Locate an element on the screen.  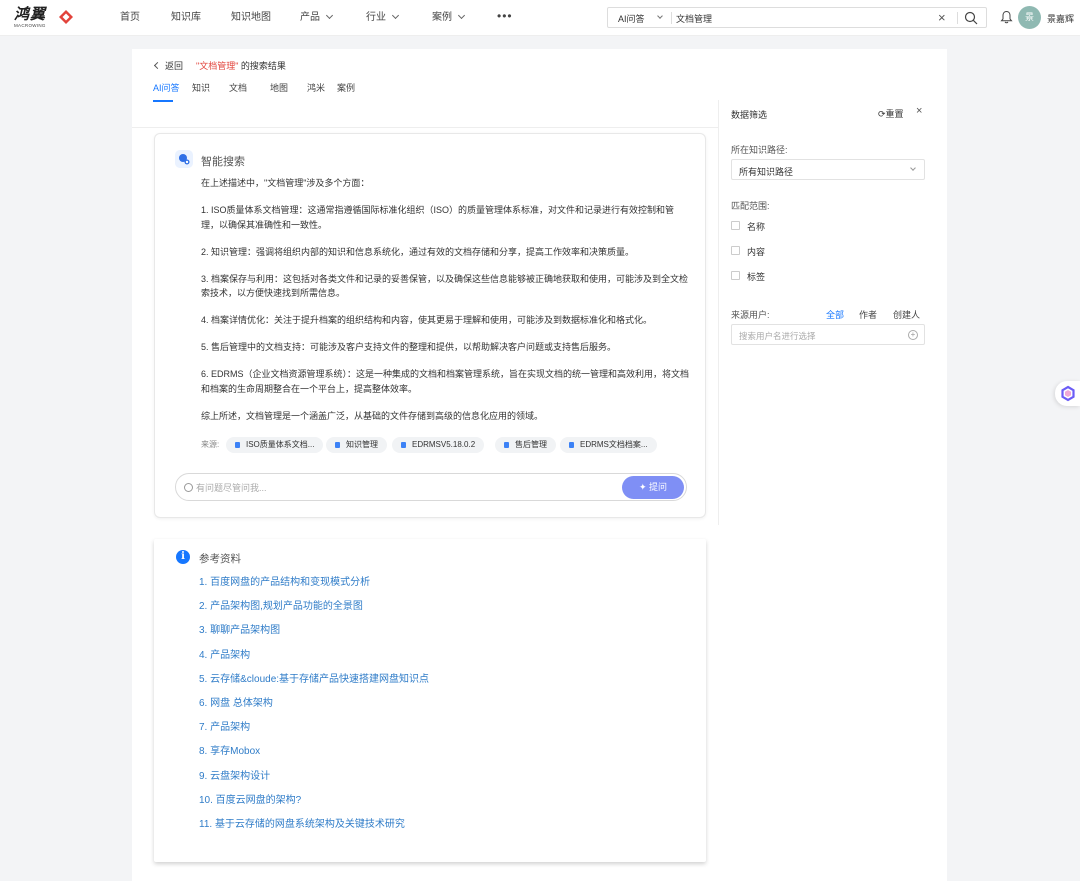
answer-paragraph: 综上所述，文档管理是一个涵盖广泛，从基础的文件存储到高级的信息化应用的领域。 is located at coordinates (372, 415).